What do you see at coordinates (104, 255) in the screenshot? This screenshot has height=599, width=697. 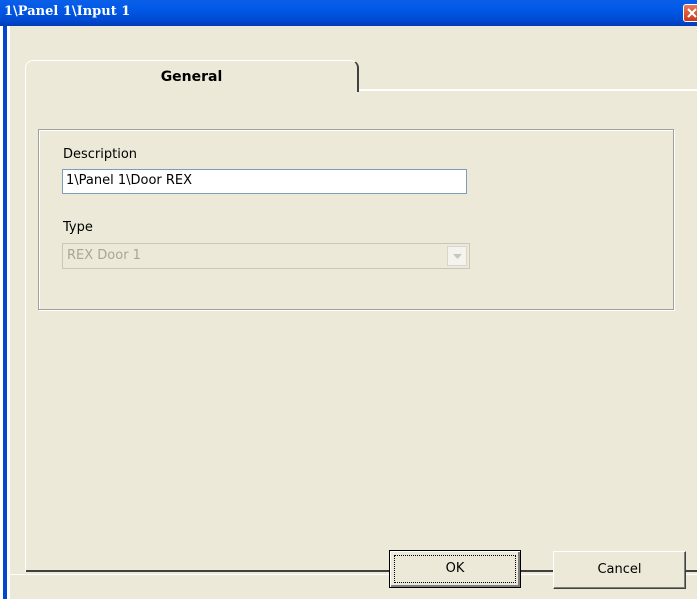 I see `type-value: REX Door 1` at bounding box center [104, 255].